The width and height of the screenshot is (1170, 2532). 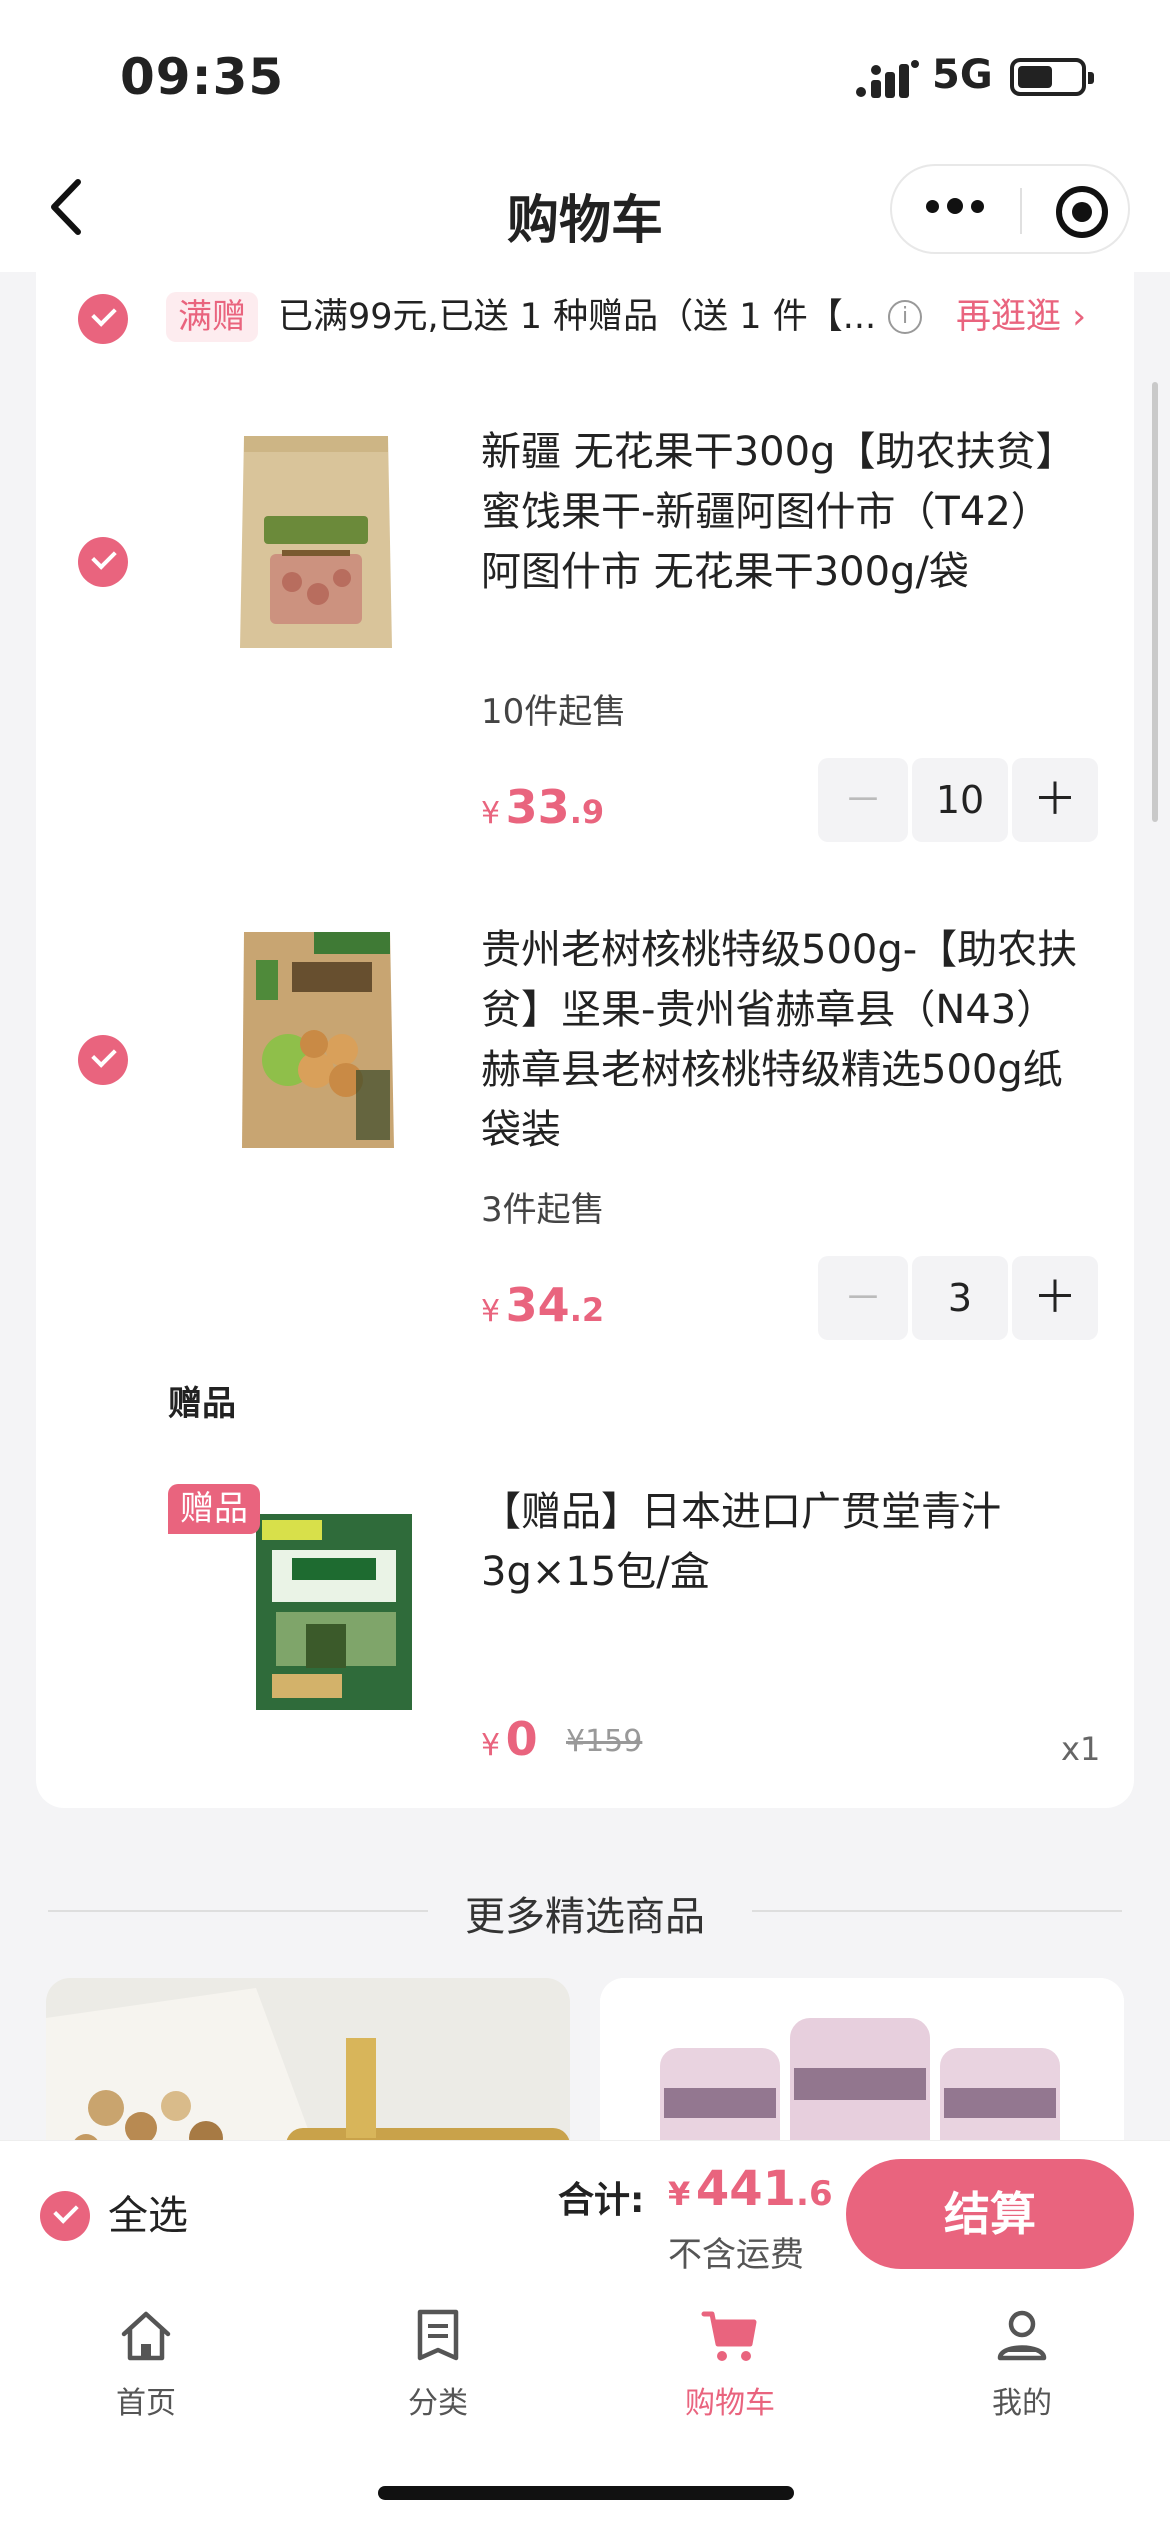 What do you see at coordinates (65, 2216) in the screenshot?
I see `select-all-checkbox` at bounding box center [65, 2216].